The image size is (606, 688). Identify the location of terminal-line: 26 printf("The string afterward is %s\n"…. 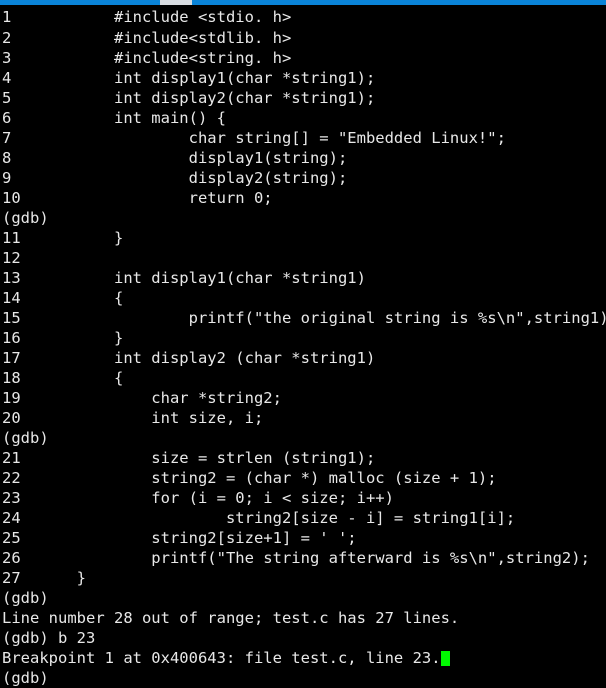
(296, 558).